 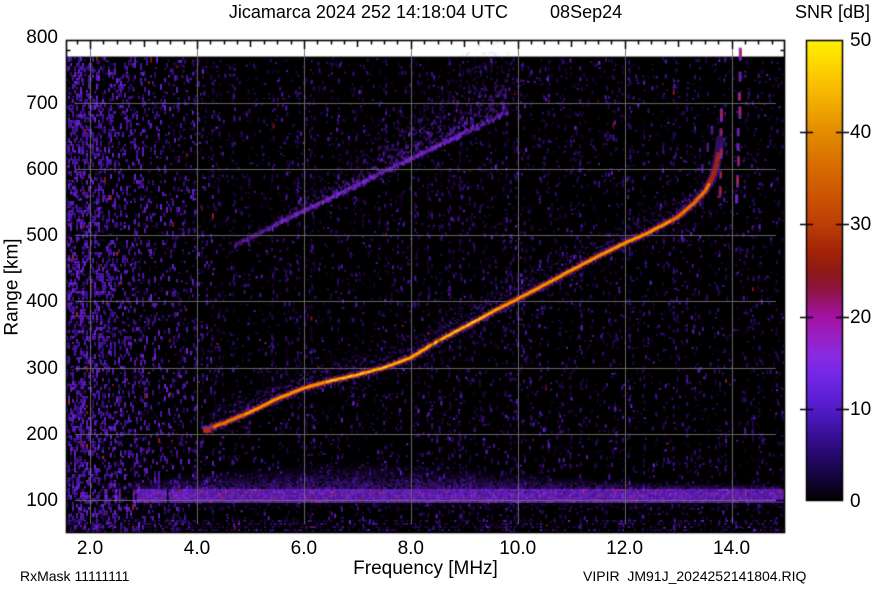 I want to click on x-tick-label: 6.0, so click(x=304, y=548).